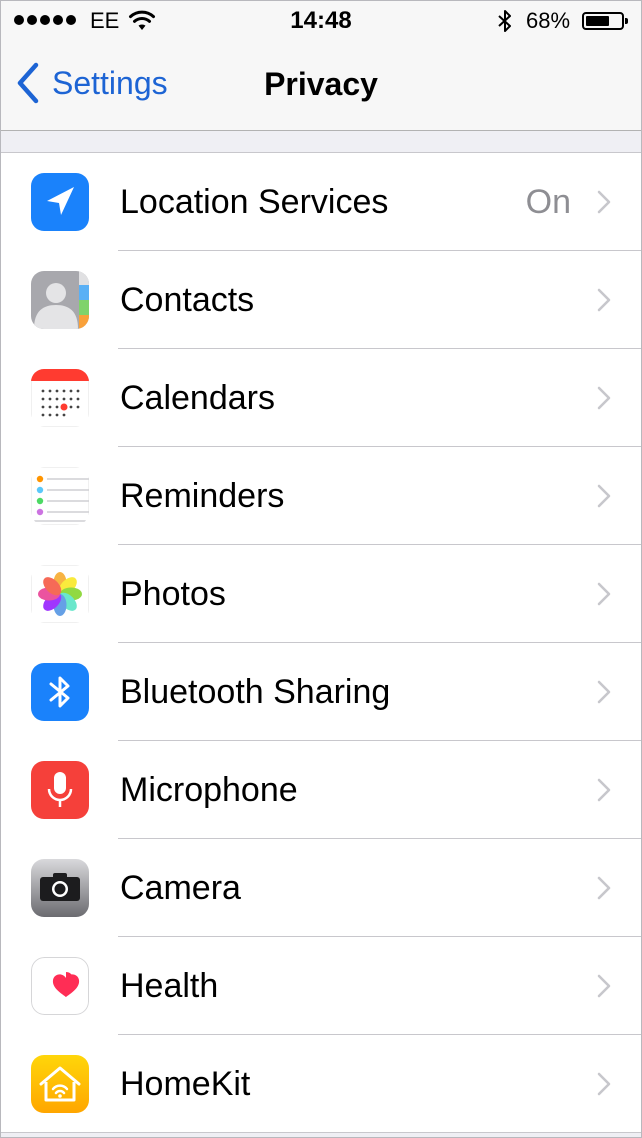  I want to click on battery-percentage: 68%, so click(548, 20).